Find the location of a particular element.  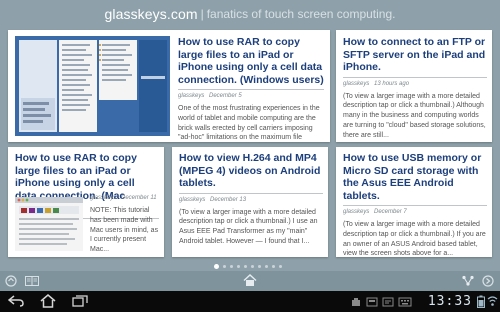

page-indicator is located at coordinates (248, 266).